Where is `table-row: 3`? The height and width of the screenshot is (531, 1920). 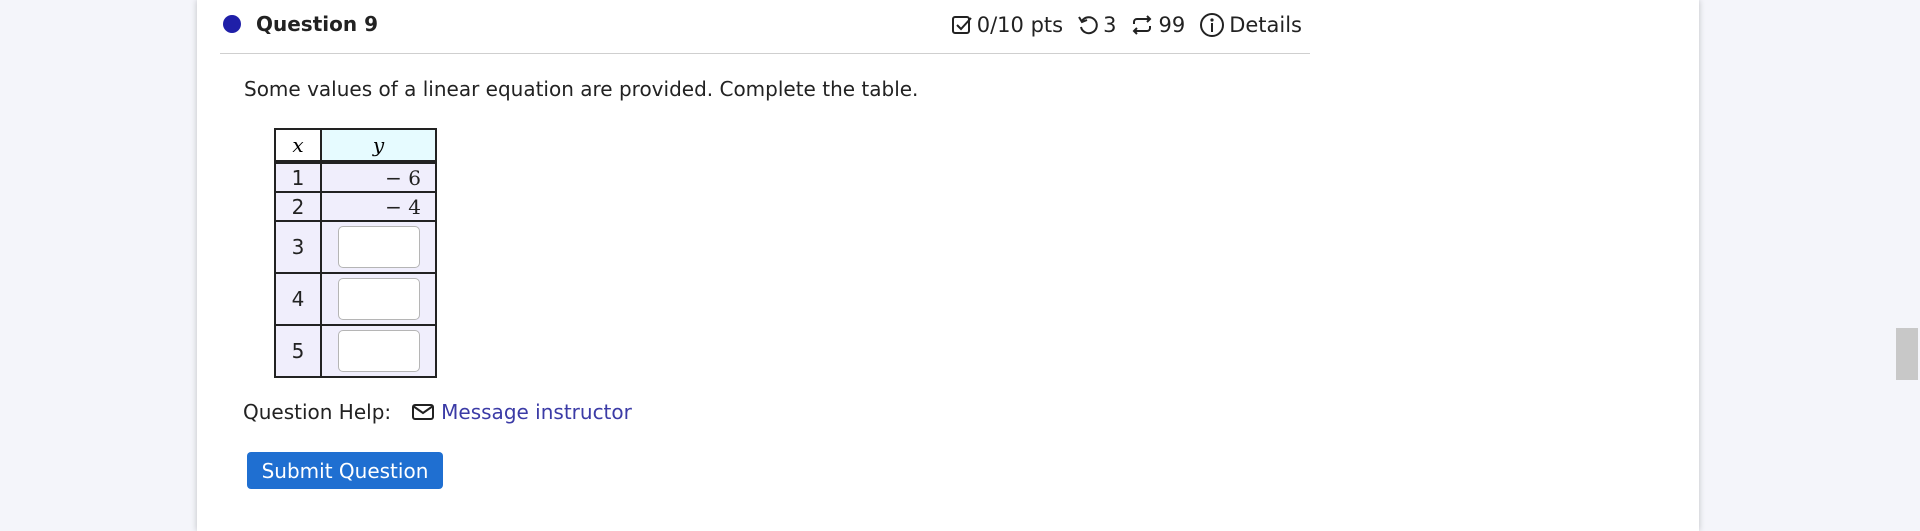 table-row: 3 is located at coordinates (355, 247).